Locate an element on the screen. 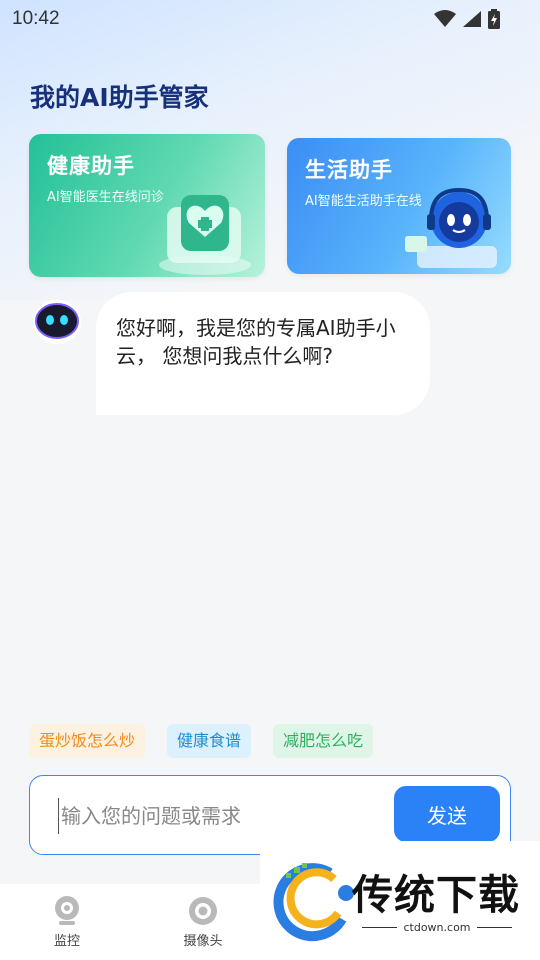 This screenshot has height=960, width=540. tab-camera: 摄像头 is located at coordinates (203, 922).